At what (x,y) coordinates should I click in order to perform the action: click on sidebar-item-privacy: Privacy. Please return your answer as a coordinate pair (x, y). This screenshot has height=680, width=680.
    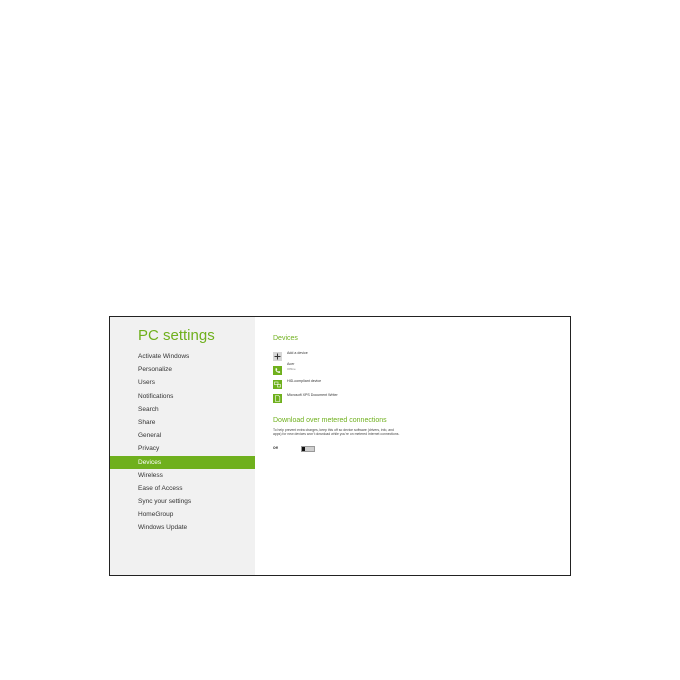
    Looking at the image, I should click on (182, 448).